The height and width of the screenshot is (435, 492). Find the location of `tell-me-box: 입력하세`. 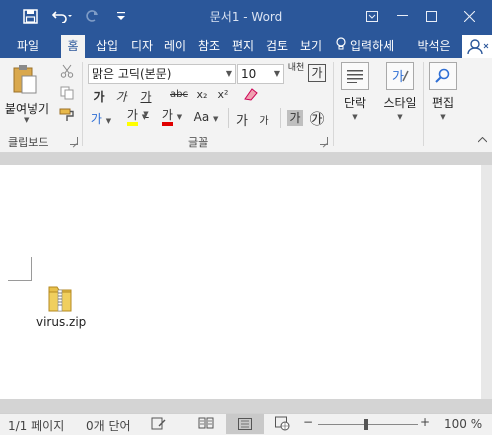

tell-me-box: 입력하세 is located at coordinates (371, 46).